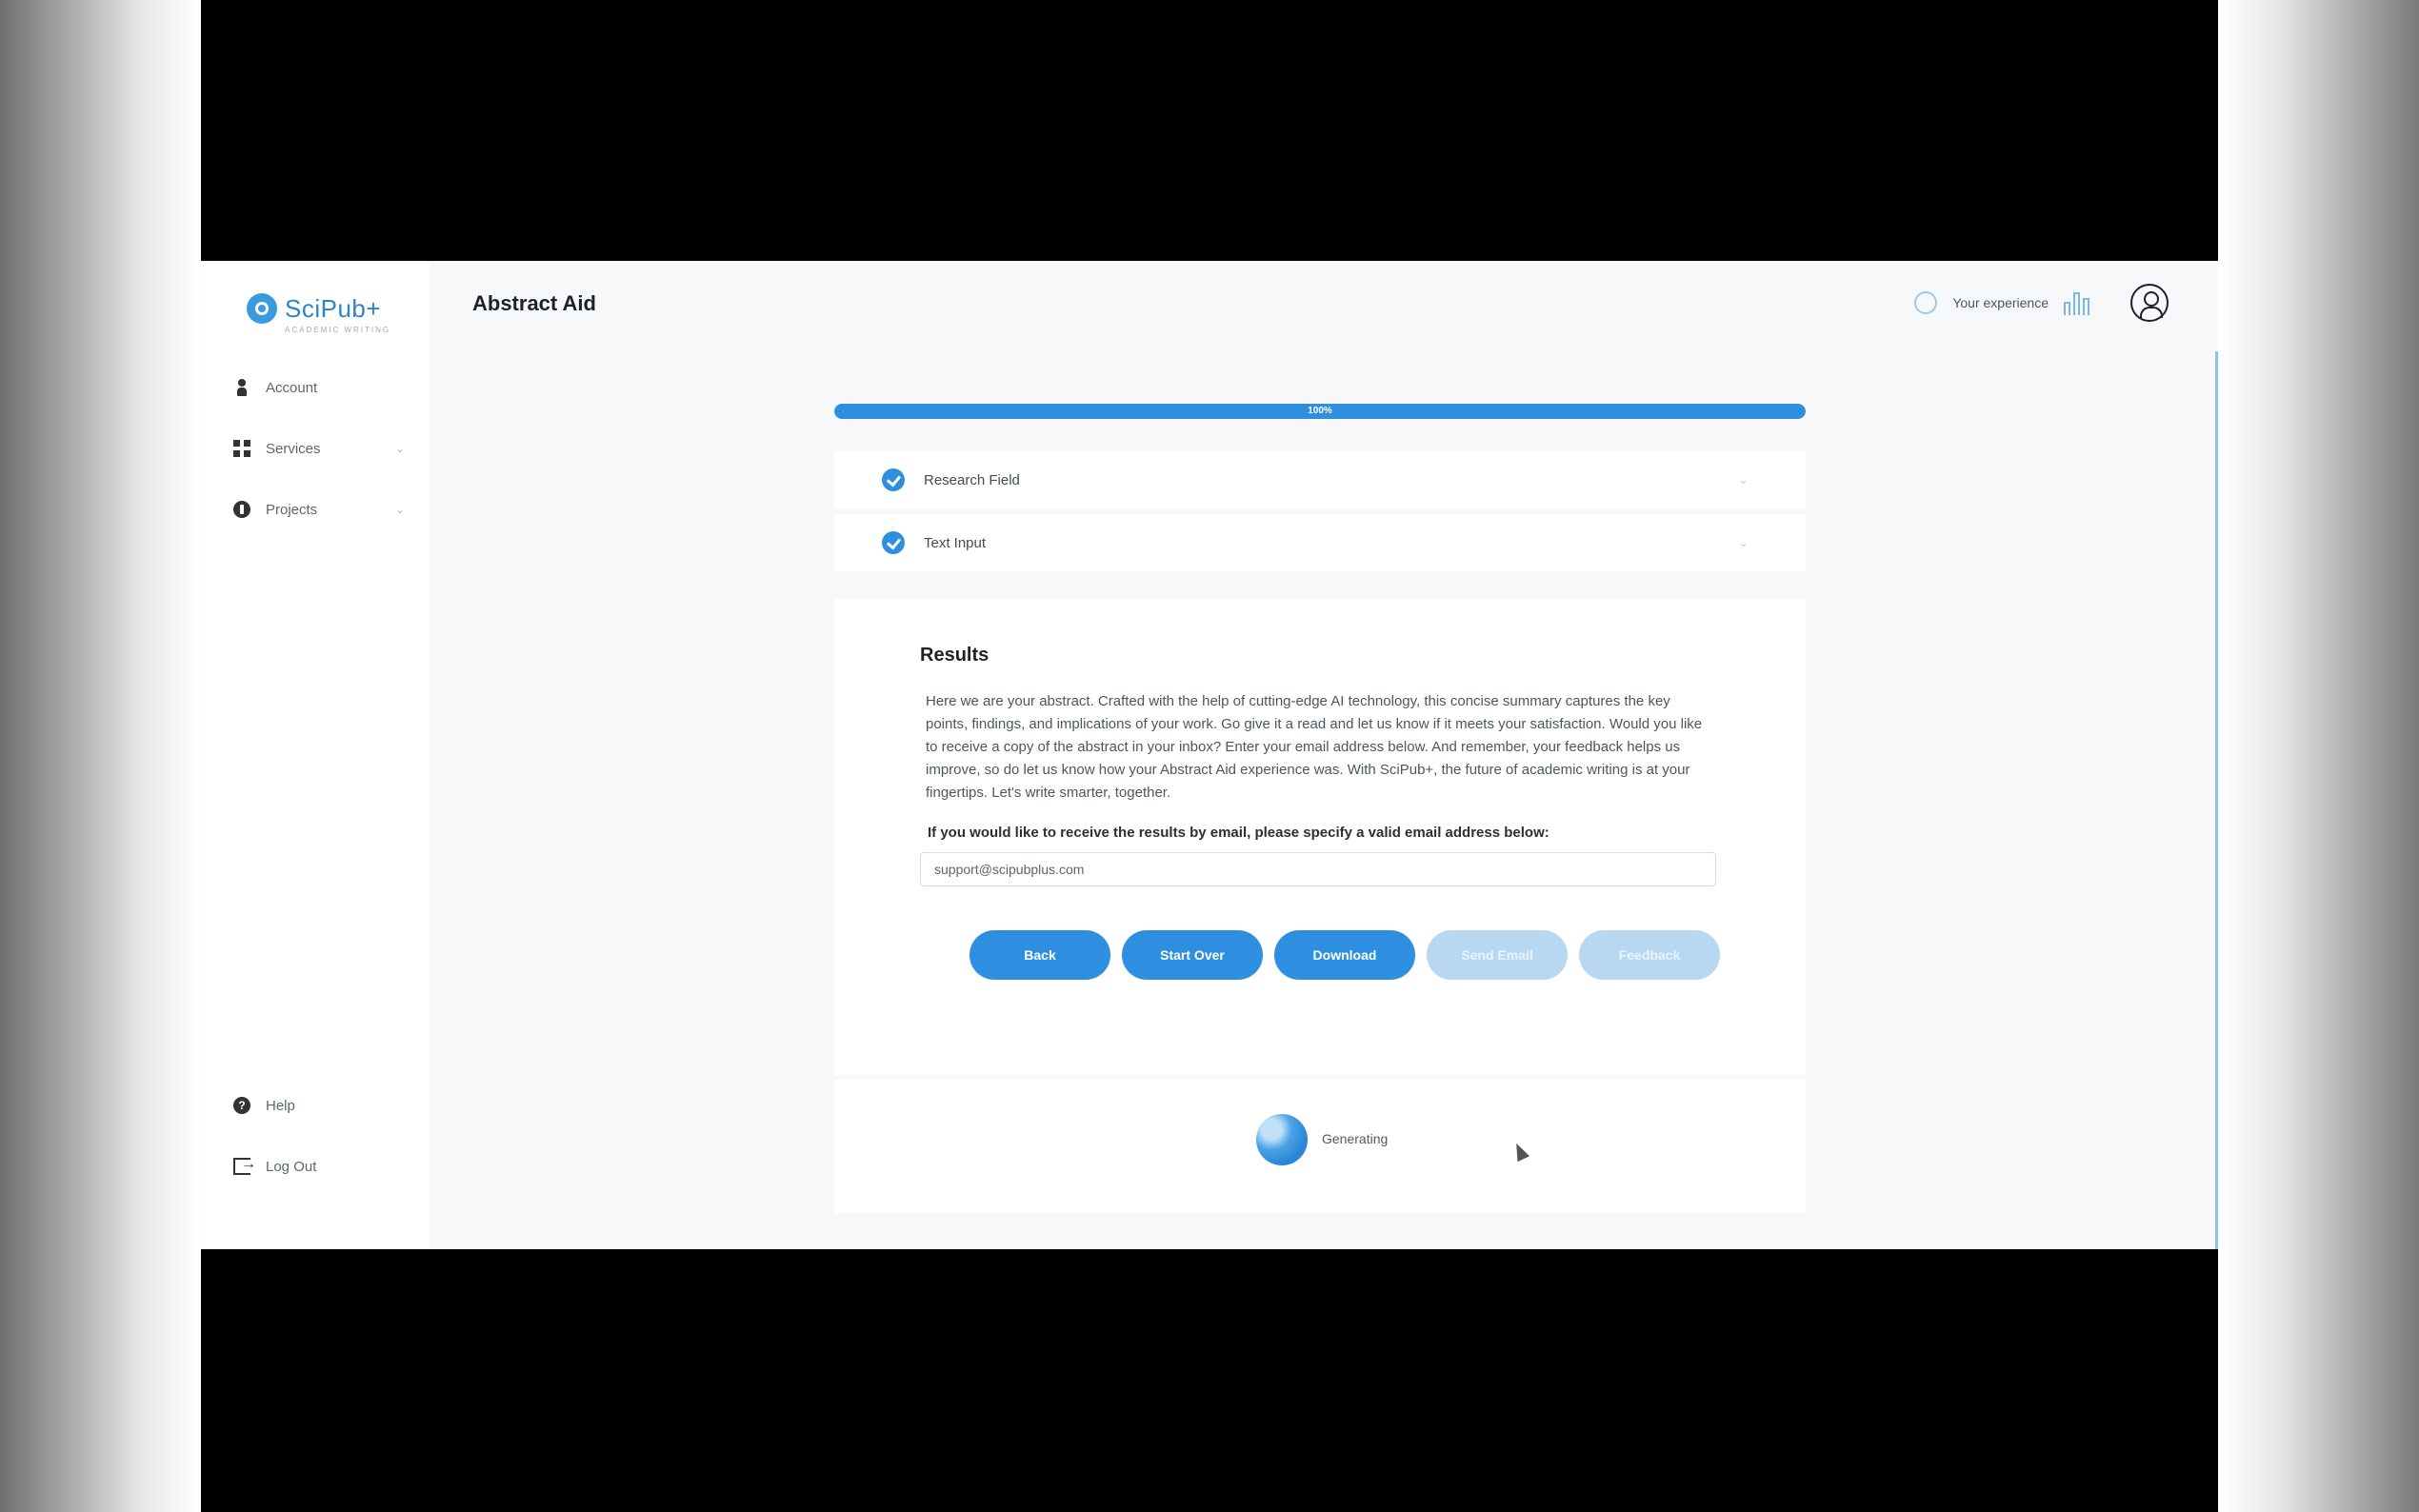 The image size is (2419, 1512). I want to click on sidebar-item-label: Projects, so click(292, 509).